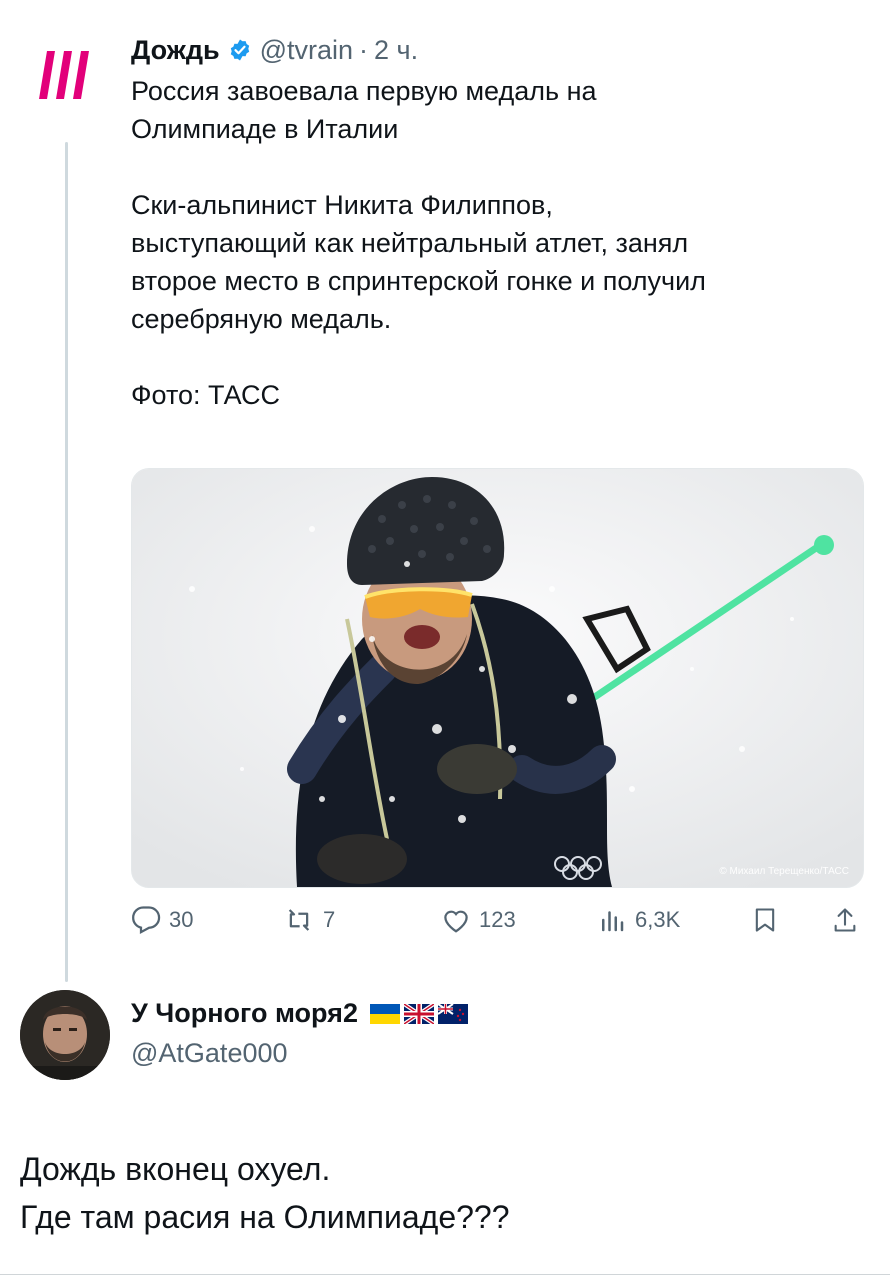 The width and height of the screenshot is (890, 1280). Describe the element at coordinates (478, 920) in the screenshot. I see `like-button: 123` at that location.